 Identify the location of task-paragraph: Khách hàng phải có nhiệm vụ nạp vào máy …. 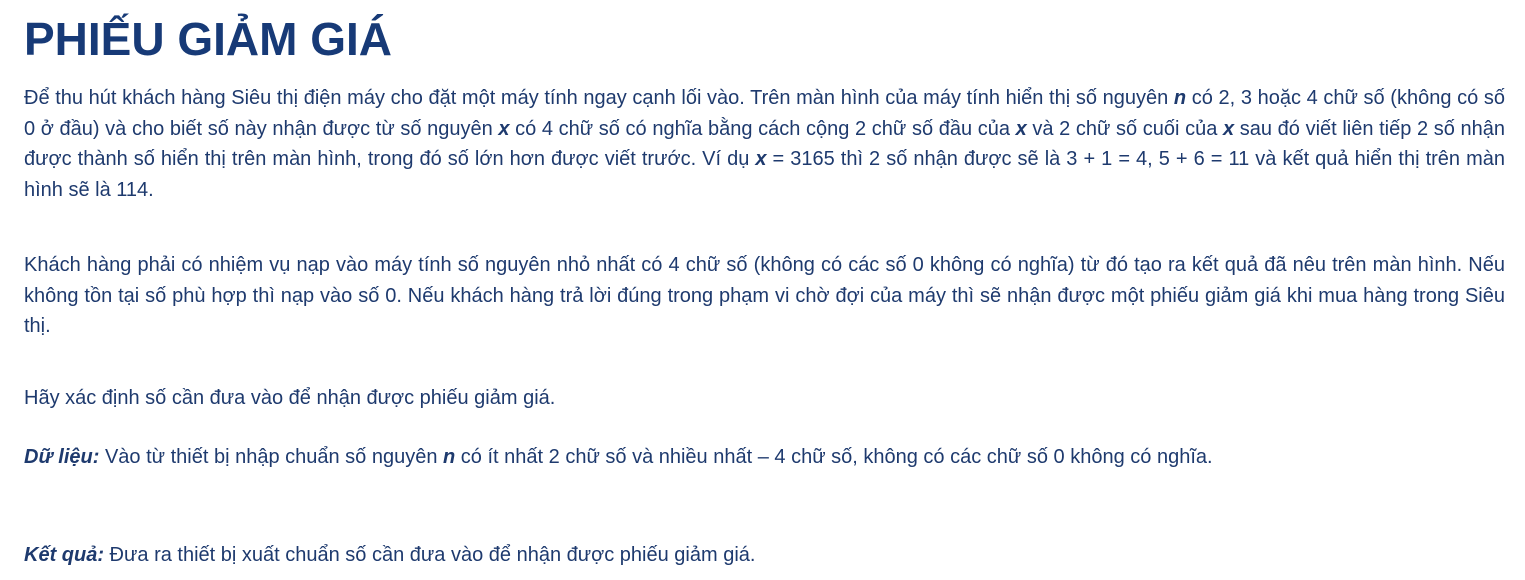
(764, 295).